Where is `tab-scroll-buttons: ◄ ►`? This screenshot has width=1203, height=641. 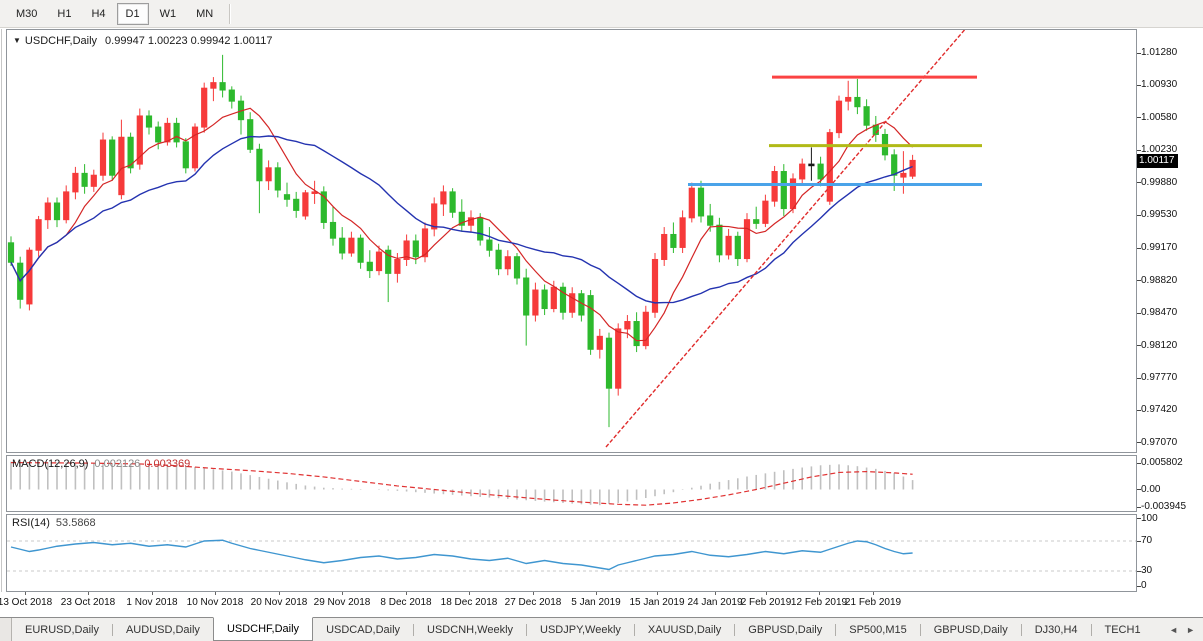
tab-scroll-buttons: ◄ ► is located at coordinates (1184, 629).